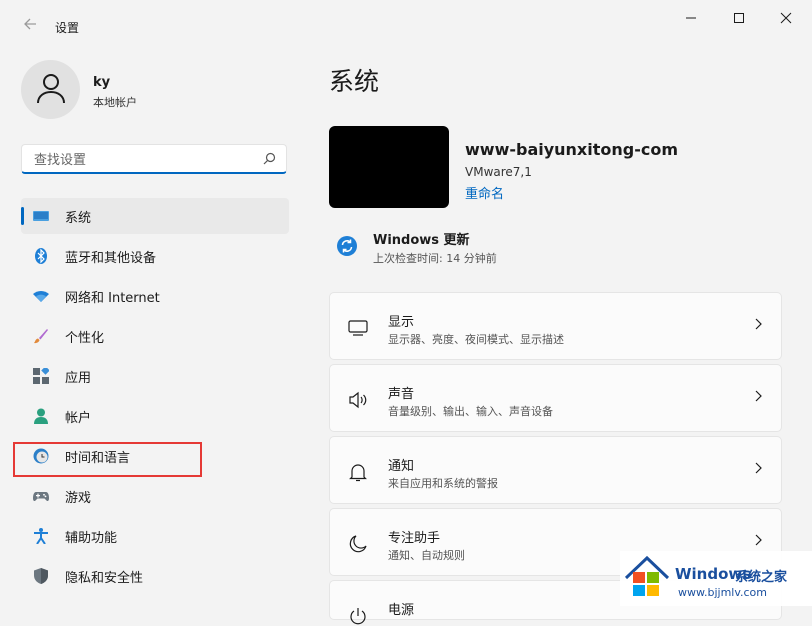 Image resolution: width=812 pixels, height=626 pixels. I want to click on device-name: www-baiyunxitong-com, so click(572, 149).